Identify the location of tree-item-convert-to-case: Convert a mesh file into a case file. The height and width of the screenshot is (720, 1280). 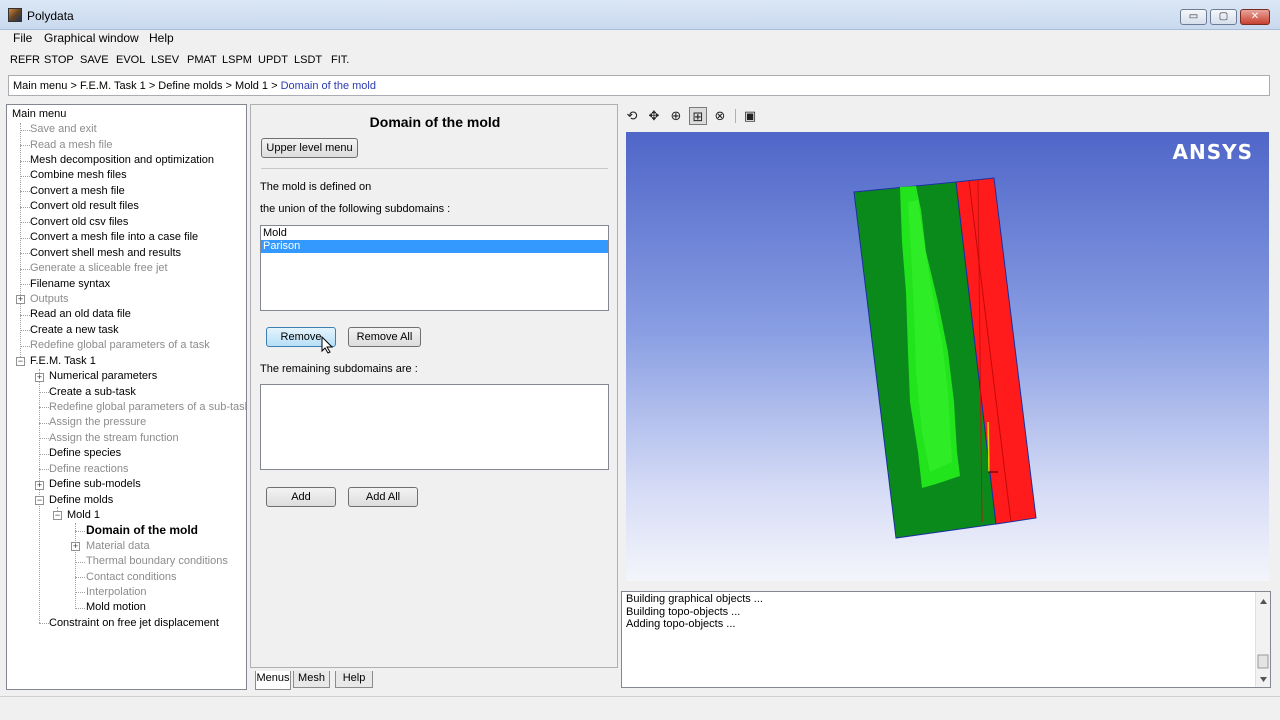
(114, 237).